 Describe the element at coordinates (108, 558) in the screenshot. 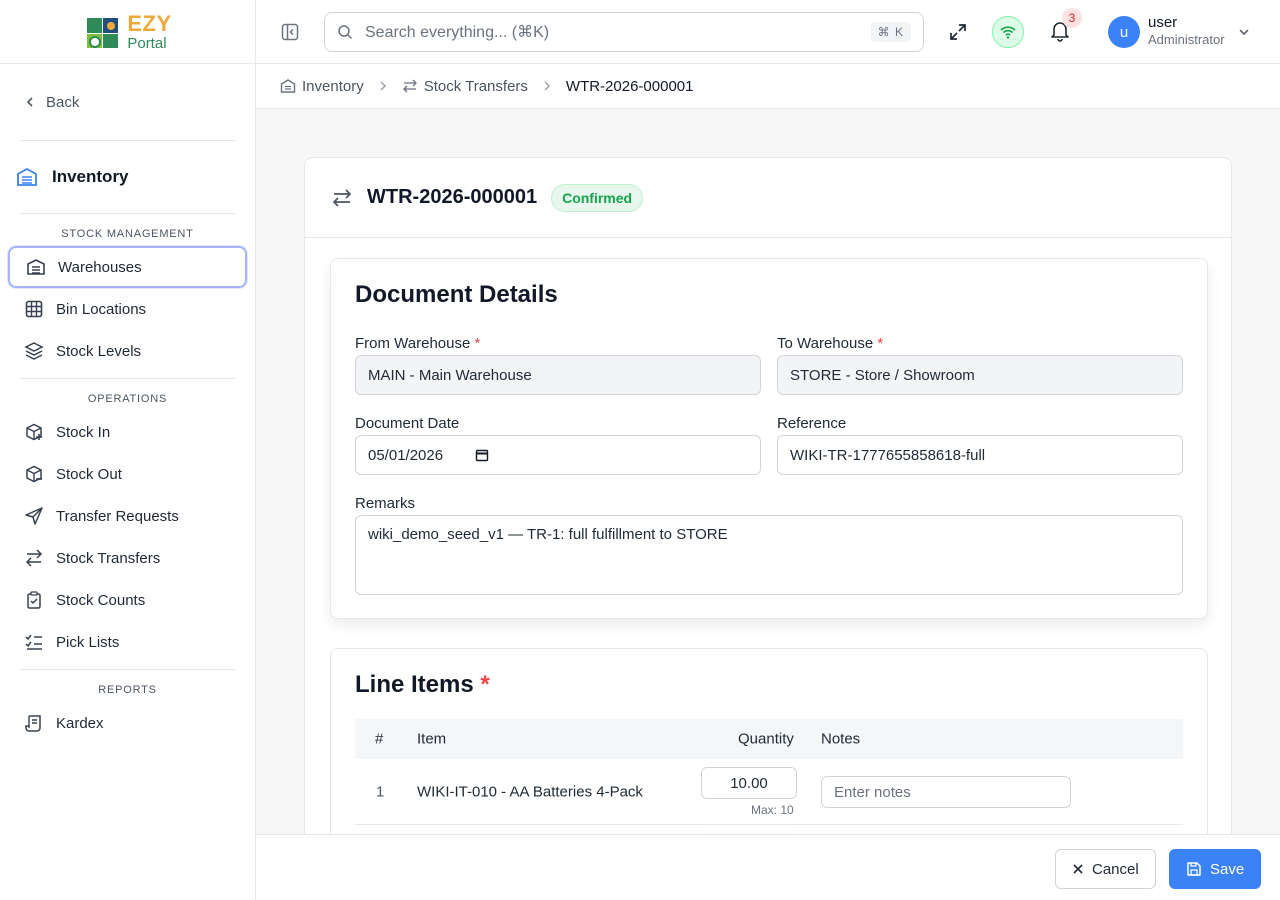

I see `sidebar-item-label: Stock Transfers` at that location.